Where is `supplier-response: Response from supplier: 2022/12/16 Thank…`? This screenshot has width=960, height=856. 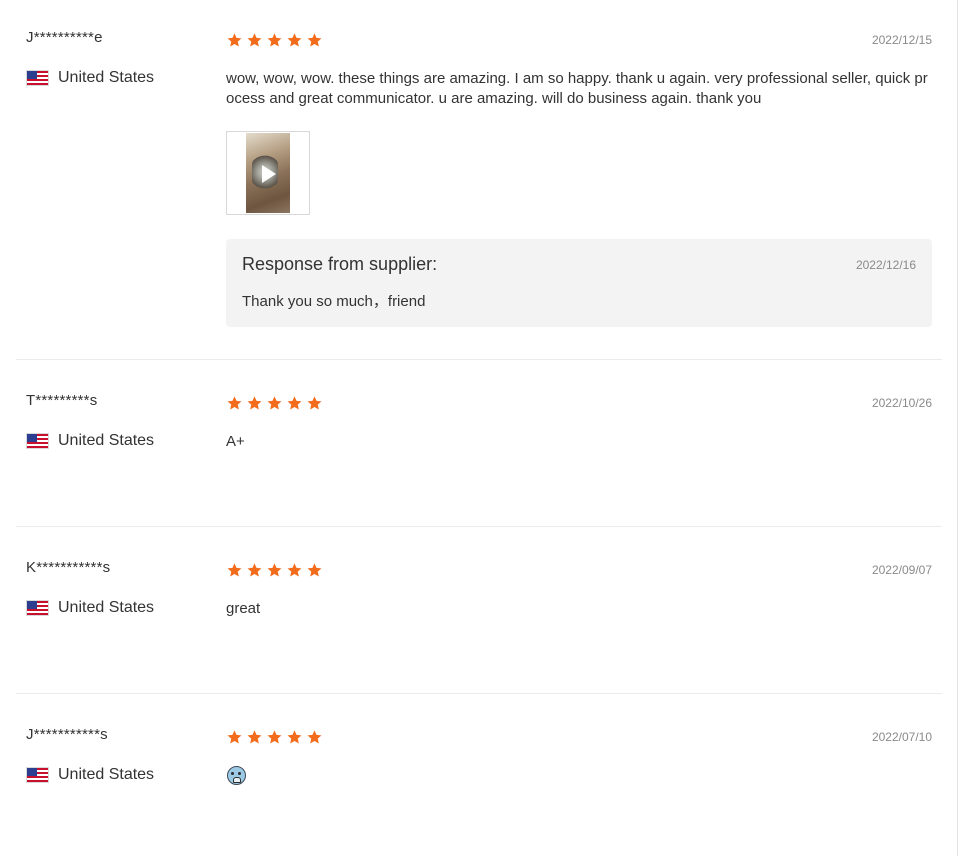
supplier-response: Response from supplier: 2022/12/16 Thank… is located at coordinates (579, 283).